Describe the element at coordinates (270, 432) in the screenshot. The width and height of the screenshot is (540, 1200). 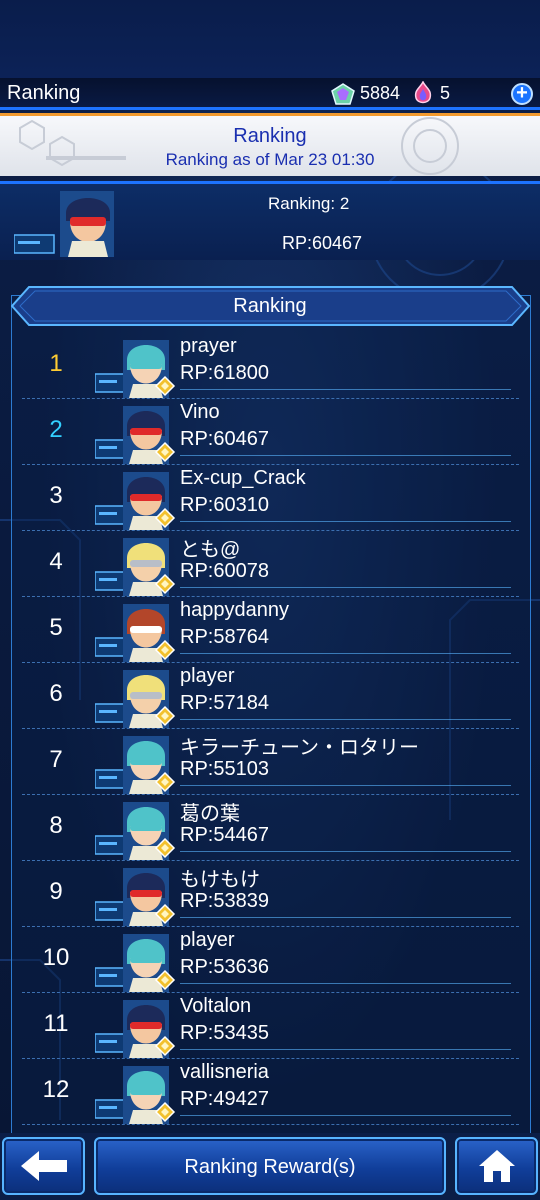
I see `ranking-row: 2 Vino RP:60467` at that location.